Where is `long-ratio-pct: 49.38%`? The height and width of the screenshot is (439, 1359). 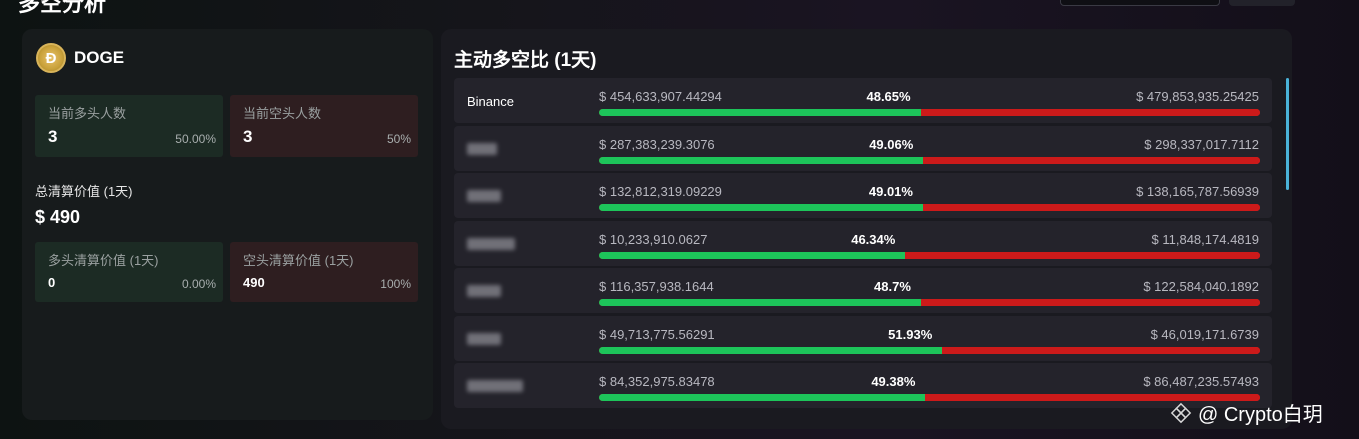 long-ratio-pct: 49.38% is located at coordinates (893, 381).